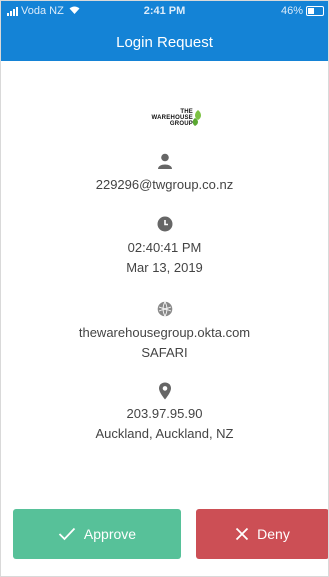 The width and height of the screenshot is (329, 577). Describe the element at coordinates (291, 11) in the screenshot. I see `battery-percent: 46%` at that location.